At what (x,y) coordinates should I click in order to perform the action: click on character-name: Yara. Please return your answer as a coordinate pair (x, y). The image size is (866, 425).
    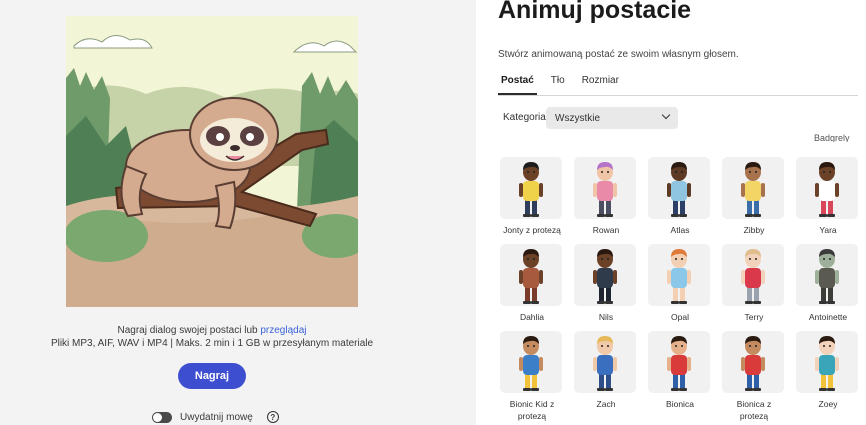
    Looking at the image, I should click on (828, 230).